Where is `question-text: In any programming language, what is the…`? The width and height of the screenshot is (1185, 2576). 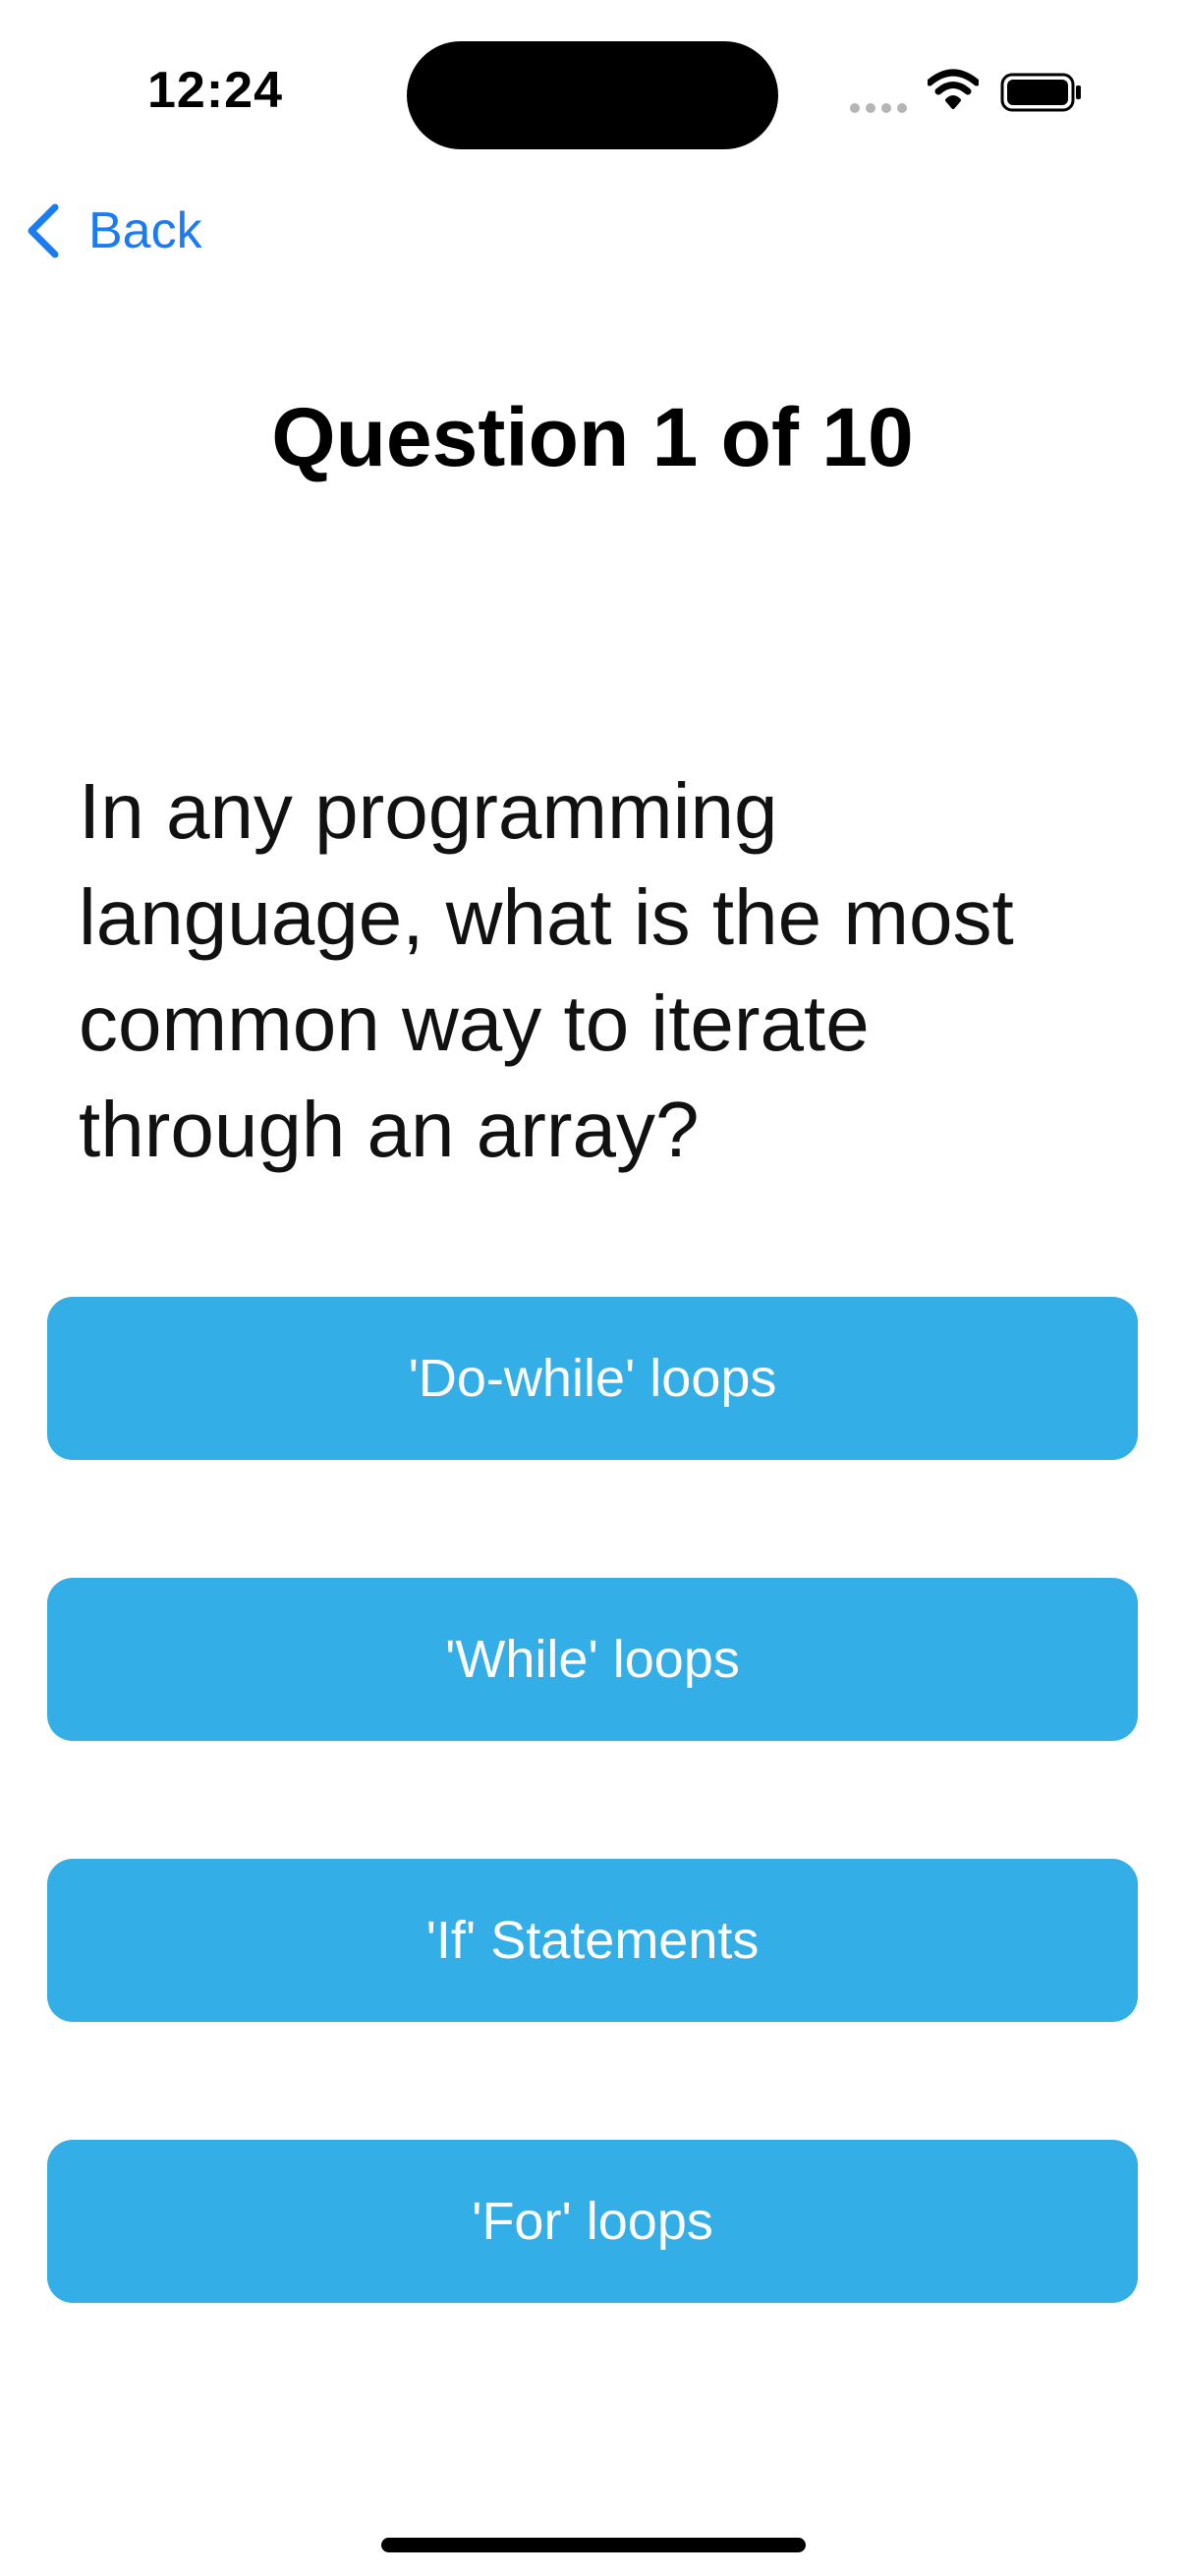
question-text: In any programming language, what is the… is located at coordinates (546, 970).